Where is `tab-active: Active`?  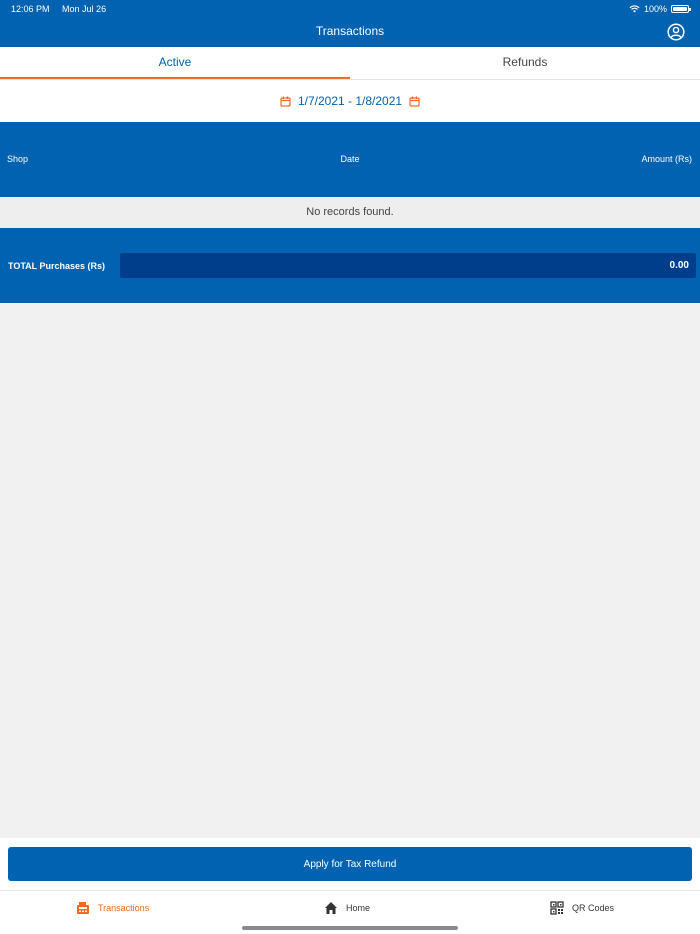 tab-active: Active is located at coordinates (175, 63).